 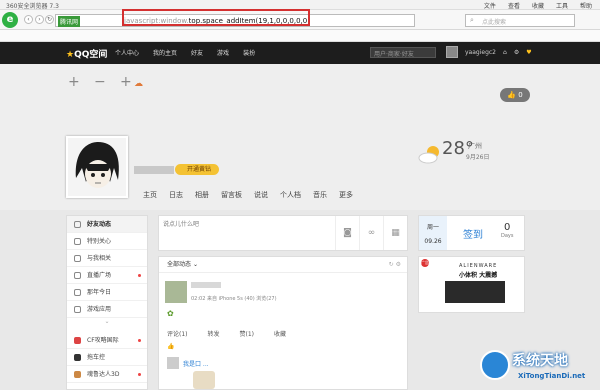 What do you see at coordinates (433, 233) in the screenshot?
I see `checkin-day: 周一 09.26` at bounding box center [433, 233].